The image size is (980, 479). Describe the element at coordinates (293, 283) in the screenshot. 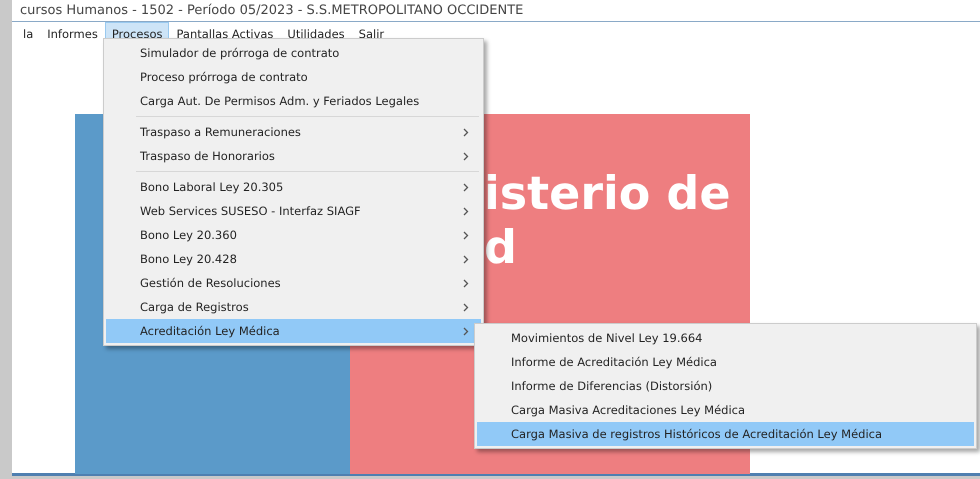

I see `menu-item: Gestión de Resoluciones` at that location.